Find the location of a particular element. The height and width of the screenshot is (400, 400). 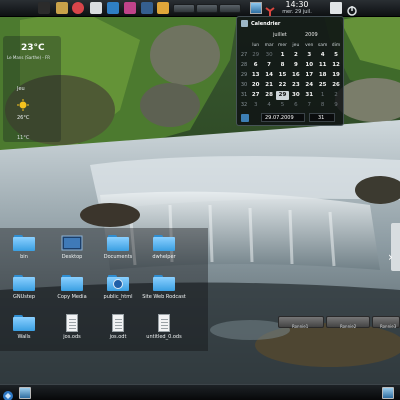

calendar-week-row: 28 6 7 8 9 10 11 12 is located at coordinates (291, 65).